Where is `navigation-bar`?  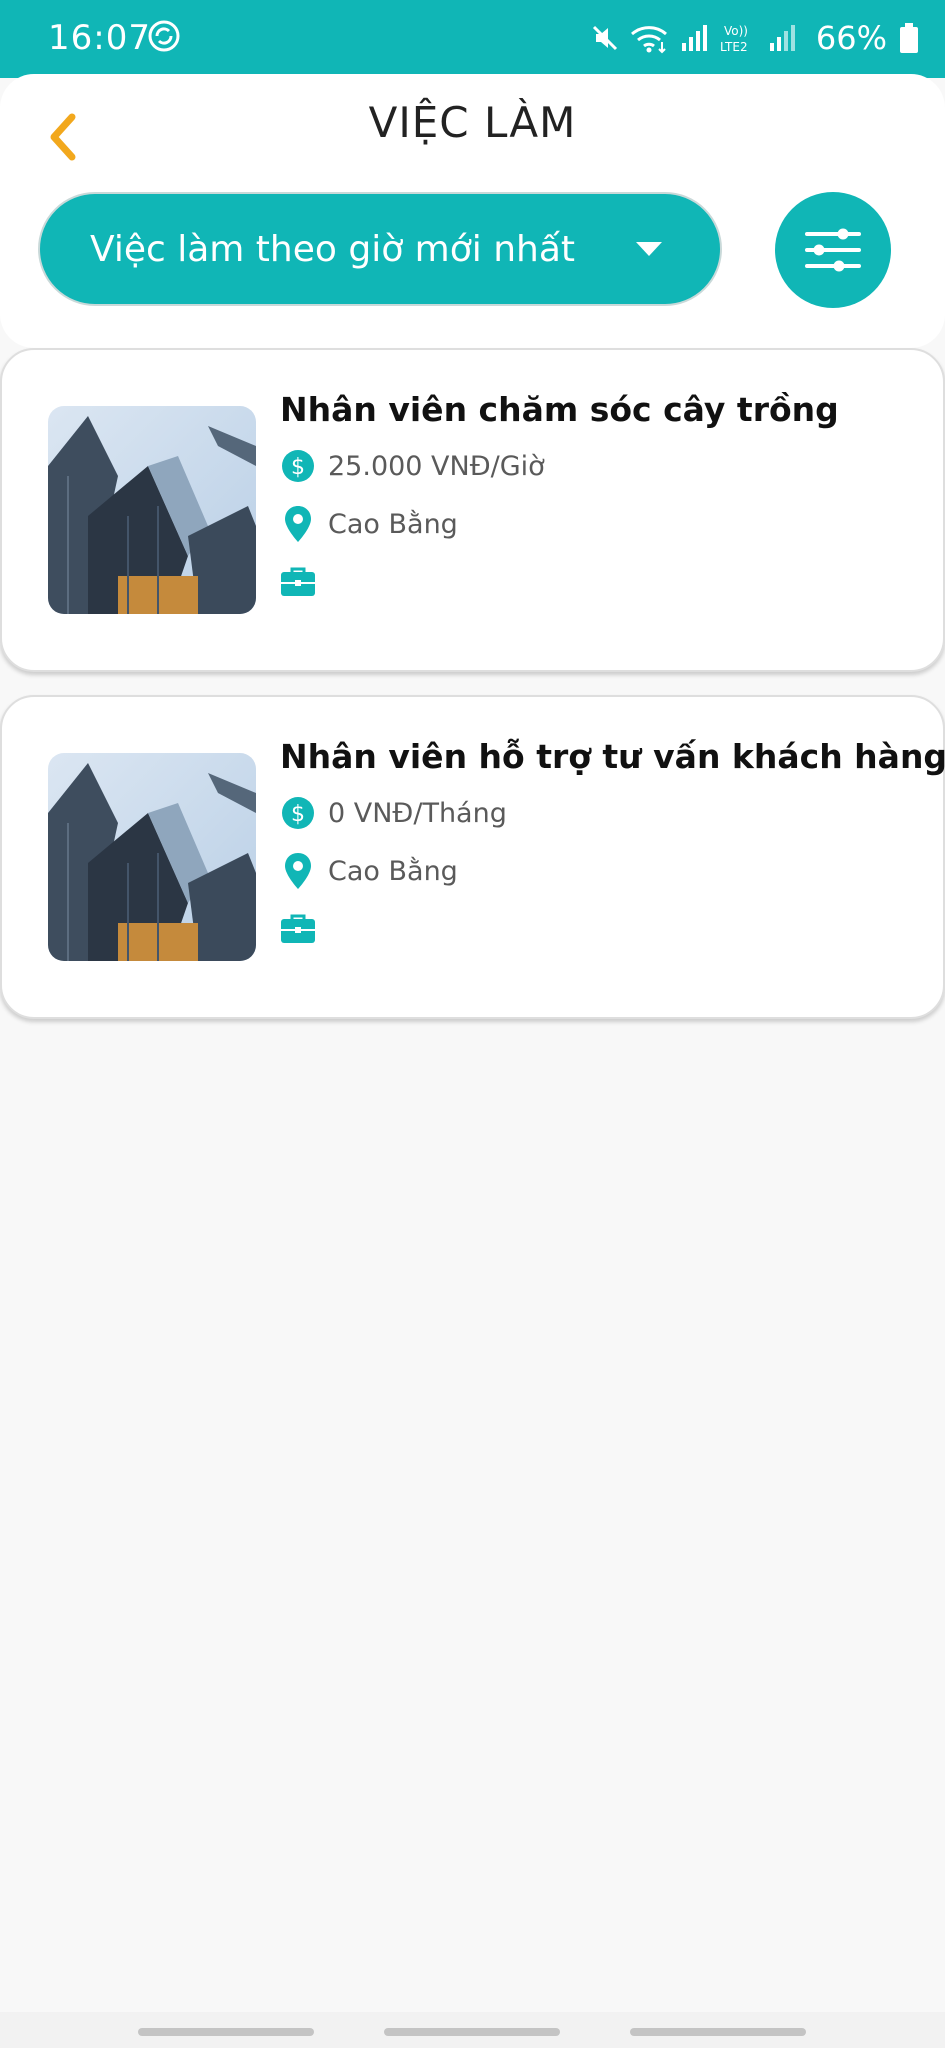
navigation-bar is located at coordinates (472, 2030).